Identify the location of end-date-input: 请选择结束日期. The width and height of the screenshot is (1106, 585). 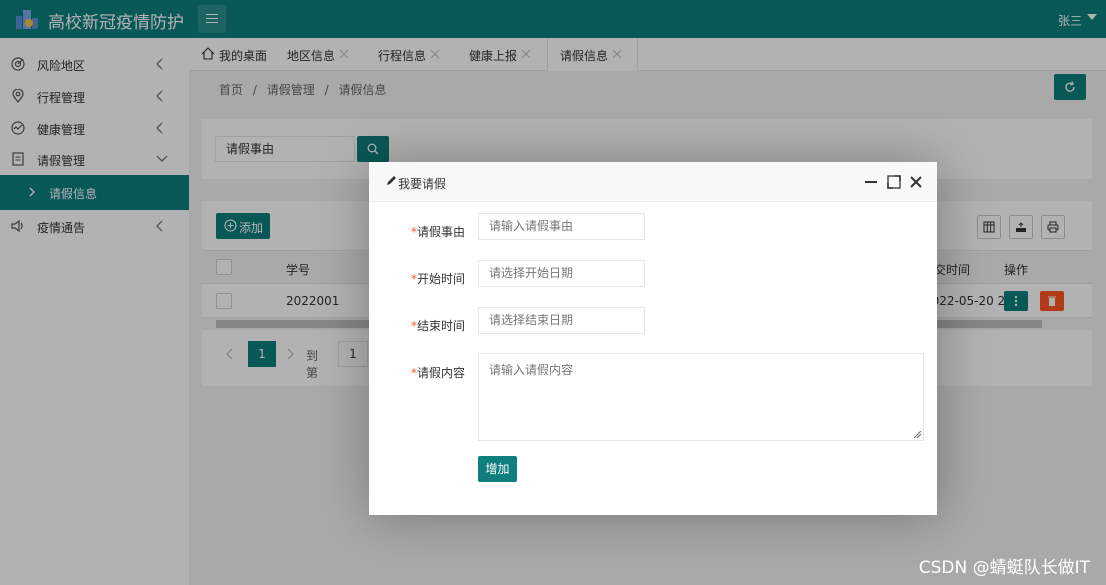
(561, 320).